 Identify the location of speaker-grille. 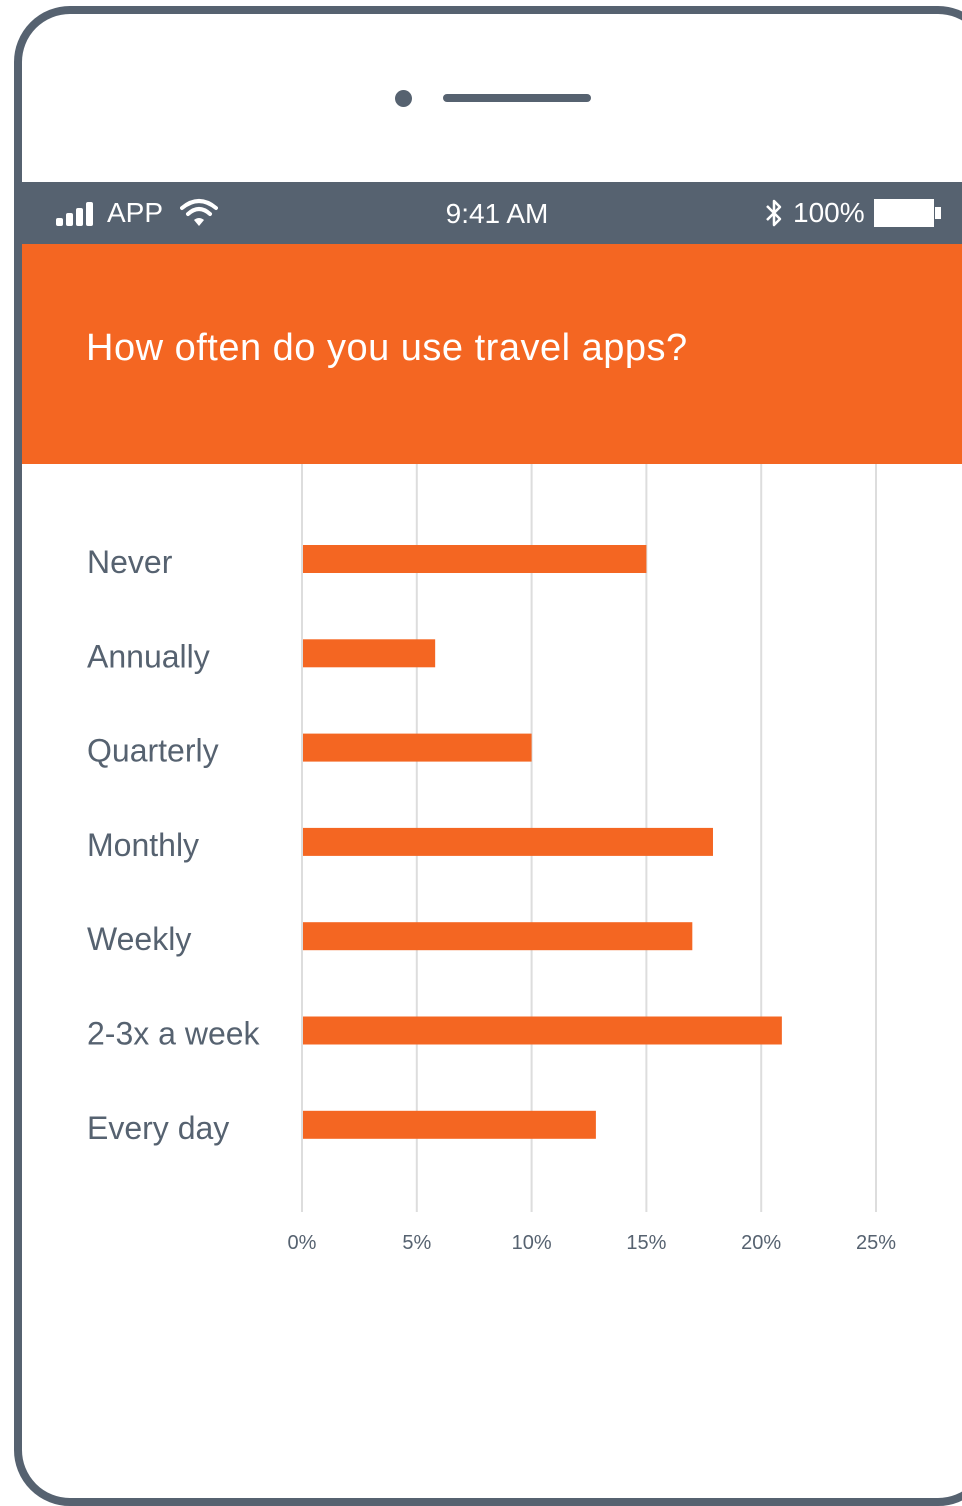
(517, 98).